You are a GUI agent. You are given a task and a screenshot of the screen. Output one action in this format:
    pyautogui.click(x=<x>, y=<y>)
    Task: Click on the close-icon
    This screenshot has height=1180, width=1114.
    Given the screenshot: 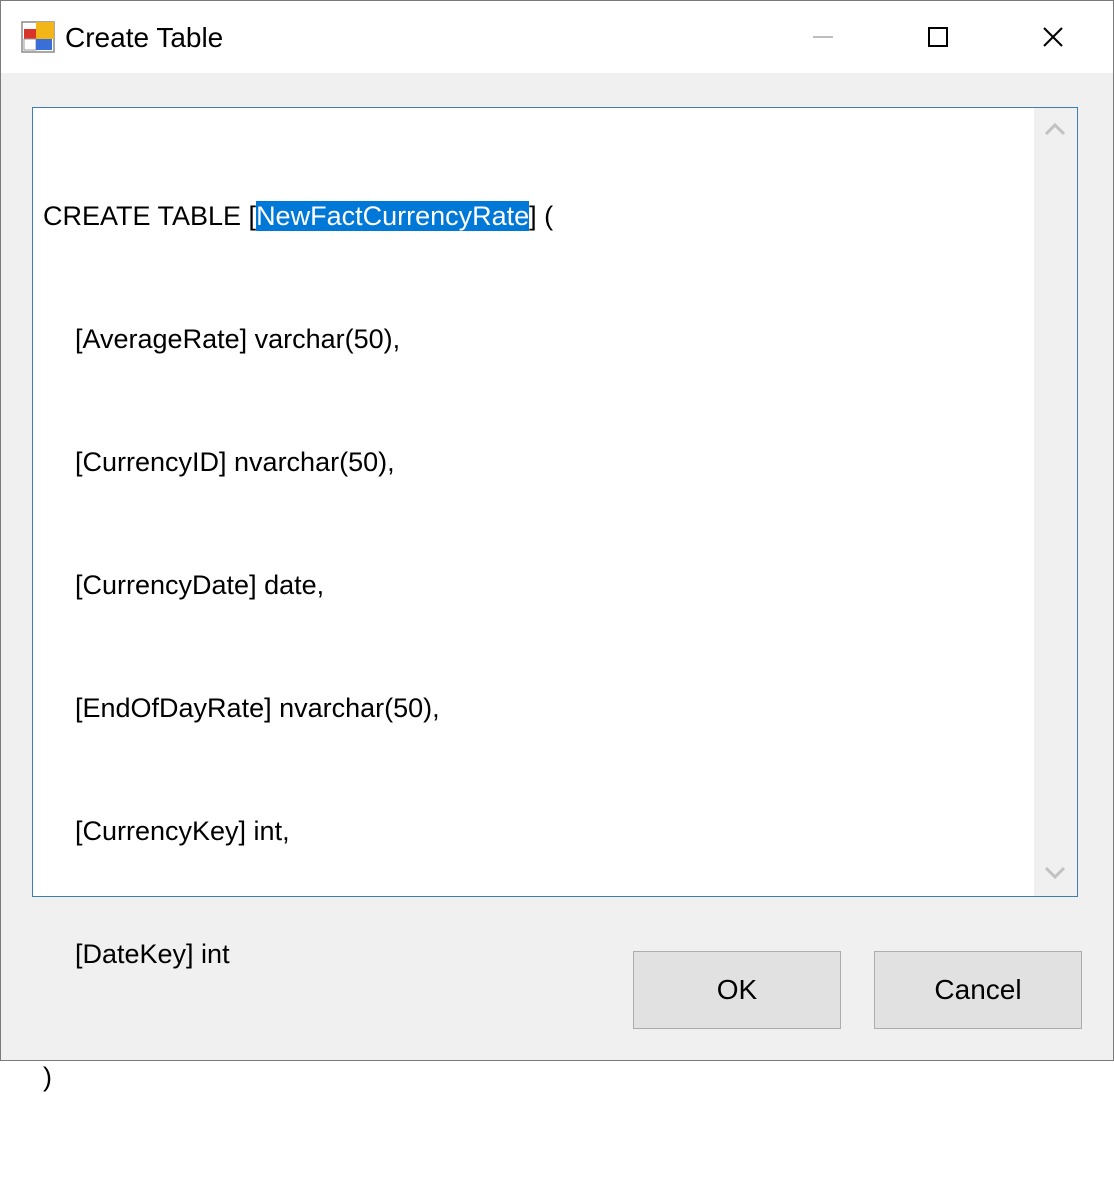 What is the action you would take?
    pyautogui.click(x=1053, y=37)
    